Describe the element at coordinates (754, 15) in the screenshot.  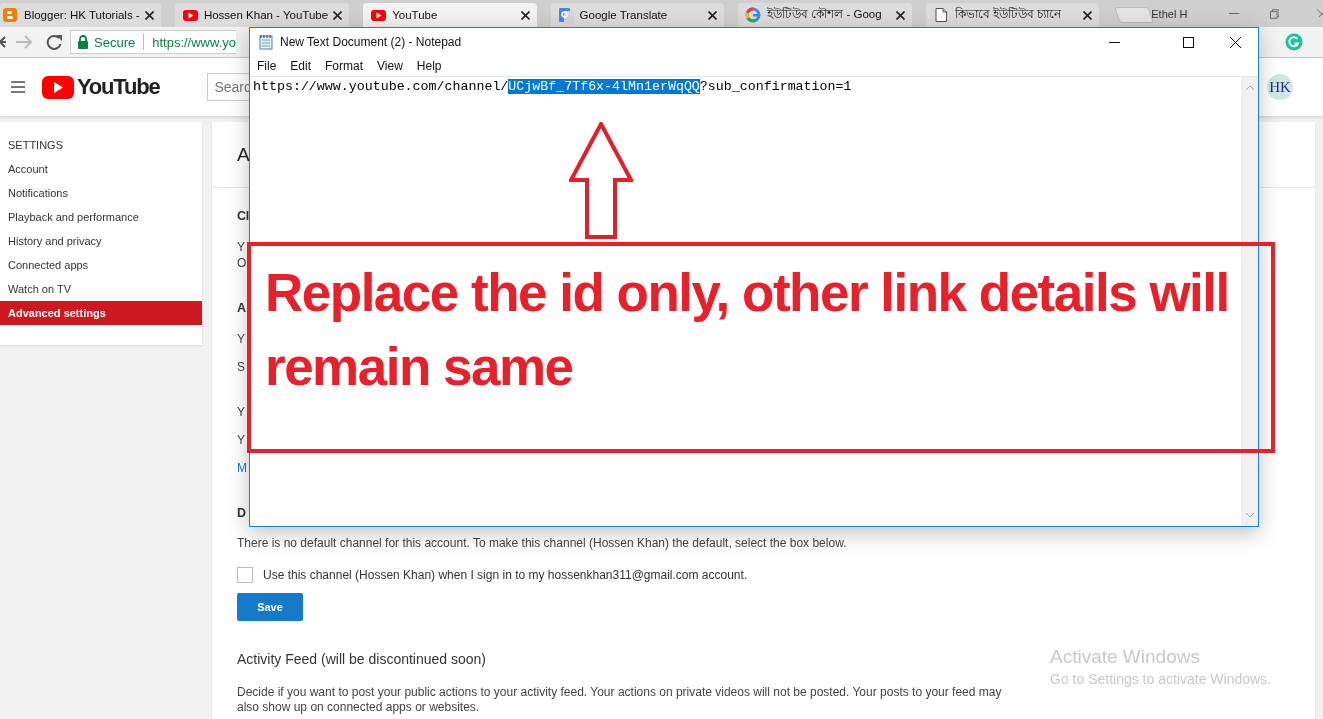
I see `google-icon` at that location.